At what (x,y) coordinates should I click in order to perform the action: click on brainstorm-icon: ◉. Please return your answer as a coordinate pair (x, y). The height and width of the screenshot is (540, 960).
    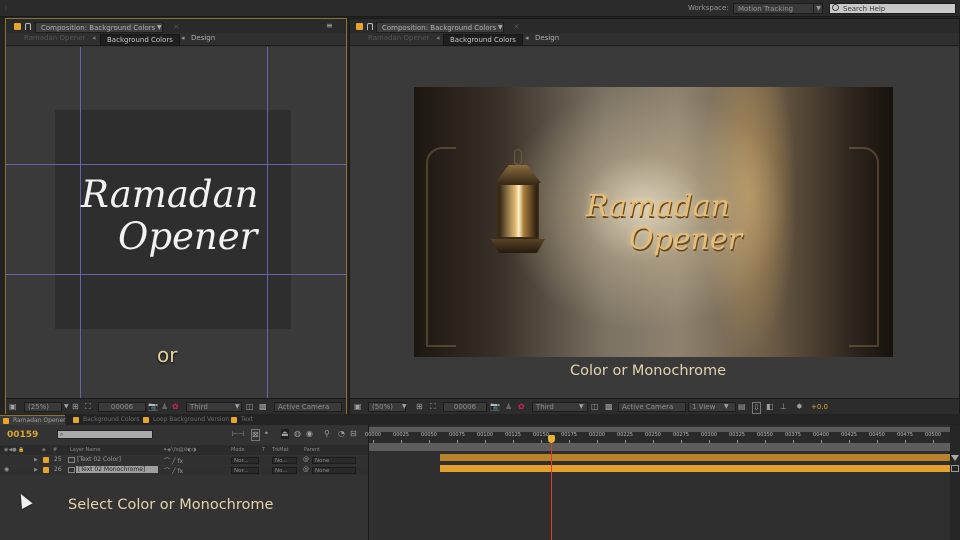
    Looking at the image, I should click on (309, 434).